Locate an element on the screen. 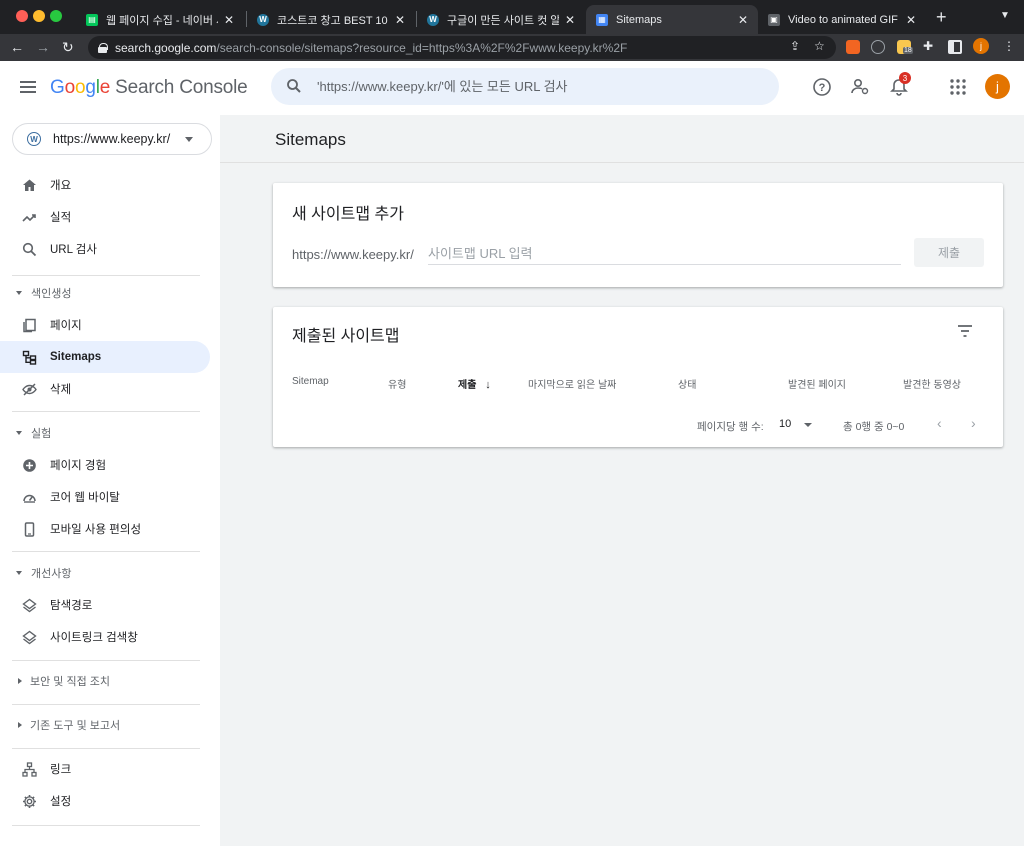 The height and width of the screenshot is (846, 1024). browser-tab: ▣ Video to animated GIF con ✕ is located at coordinates (842, 19).